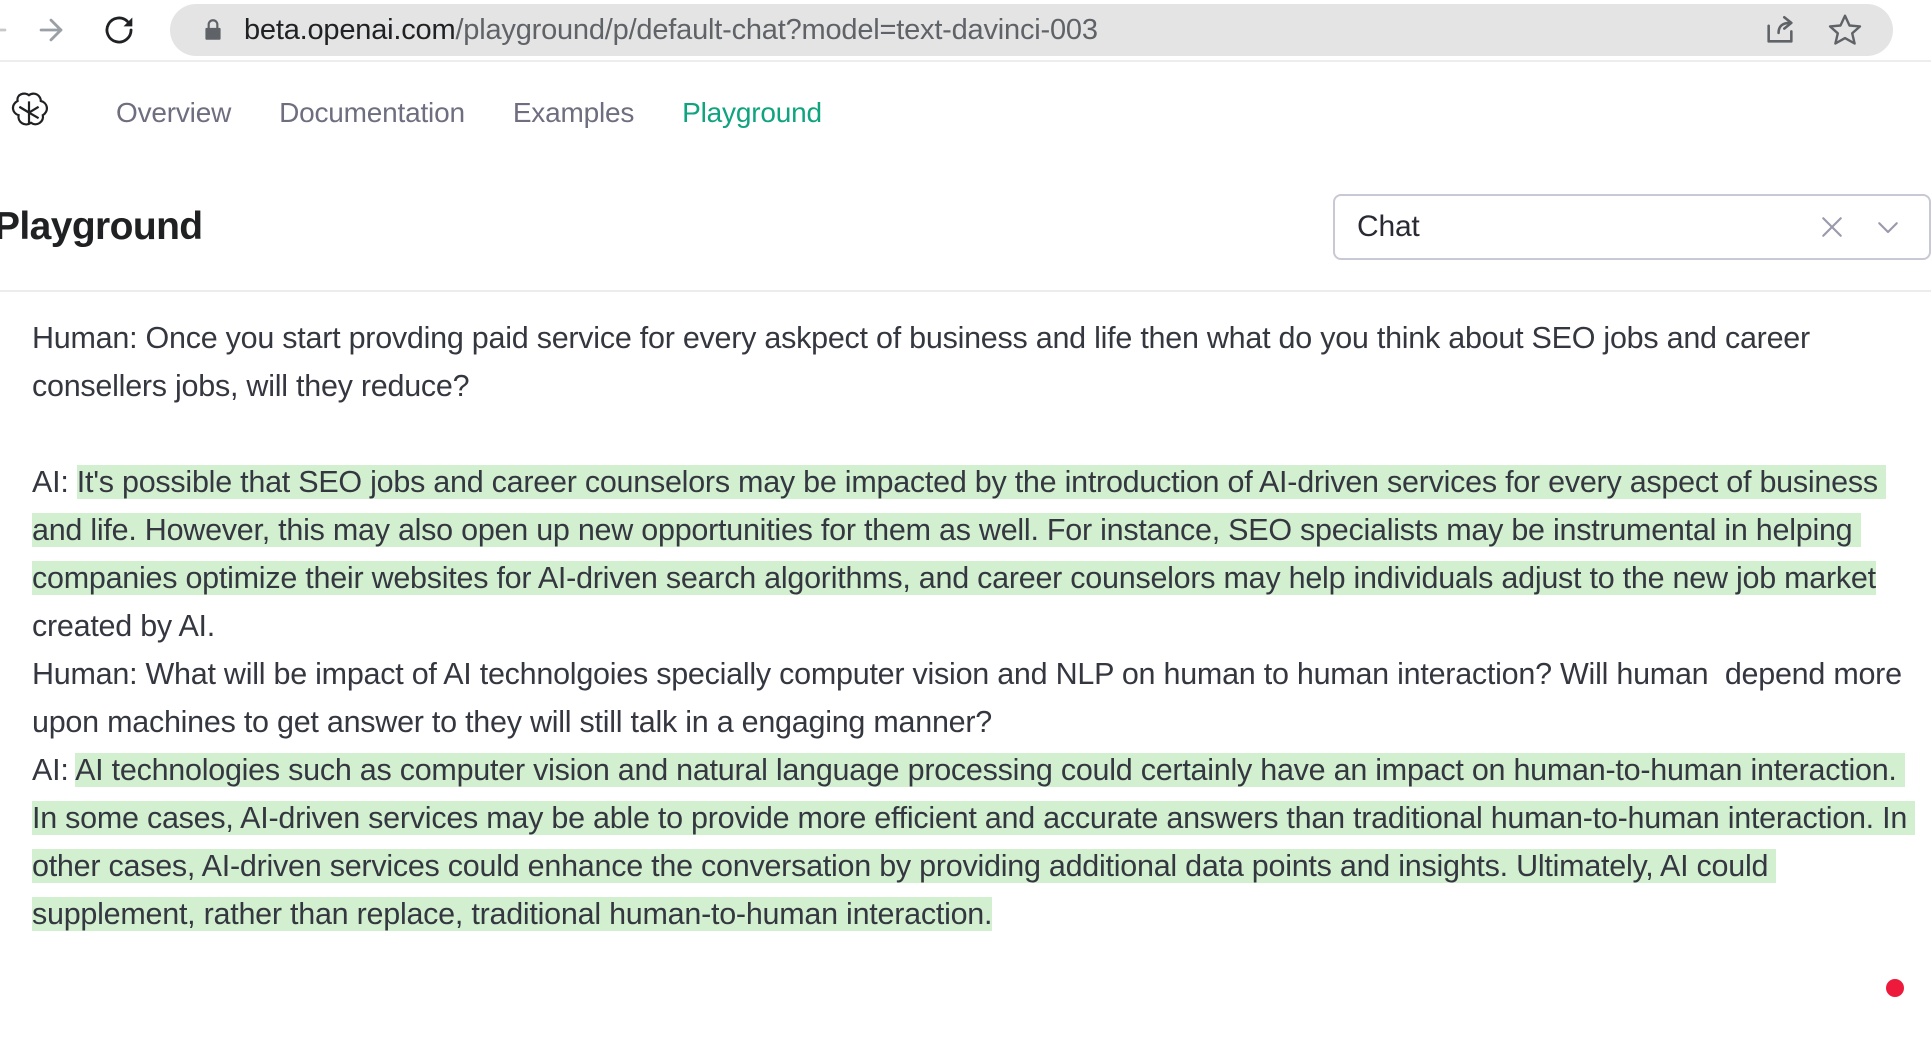 The width and height of the screenshot is (1931, 1041). I want to click on preset-actions, so click(1864, 227).